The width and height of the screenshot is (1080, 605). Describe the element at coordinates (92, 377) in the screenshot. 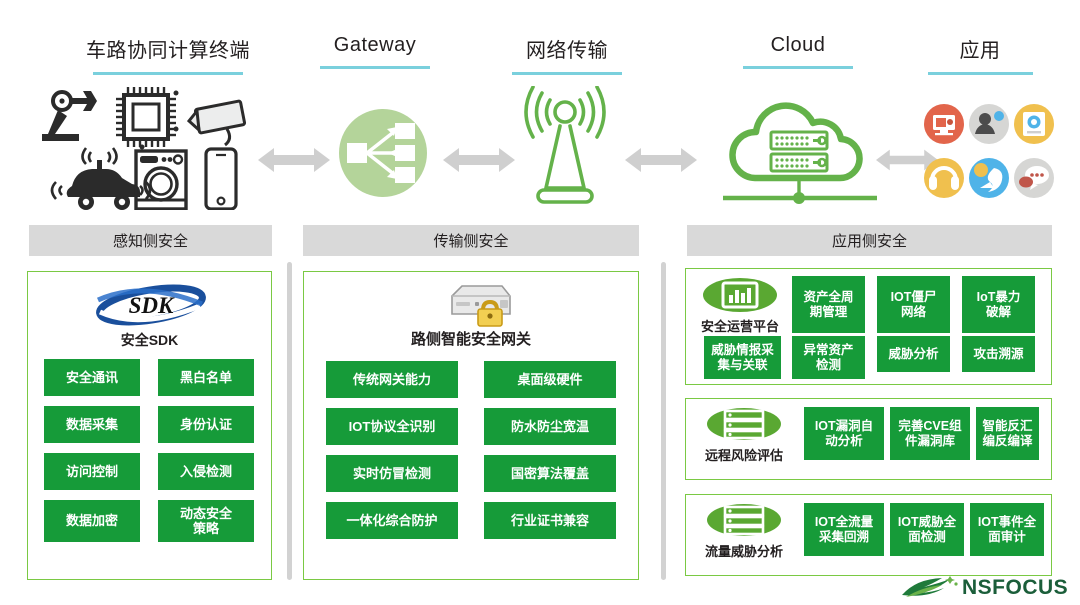

I see `chip-perception-0: 安全通讯` at that location.